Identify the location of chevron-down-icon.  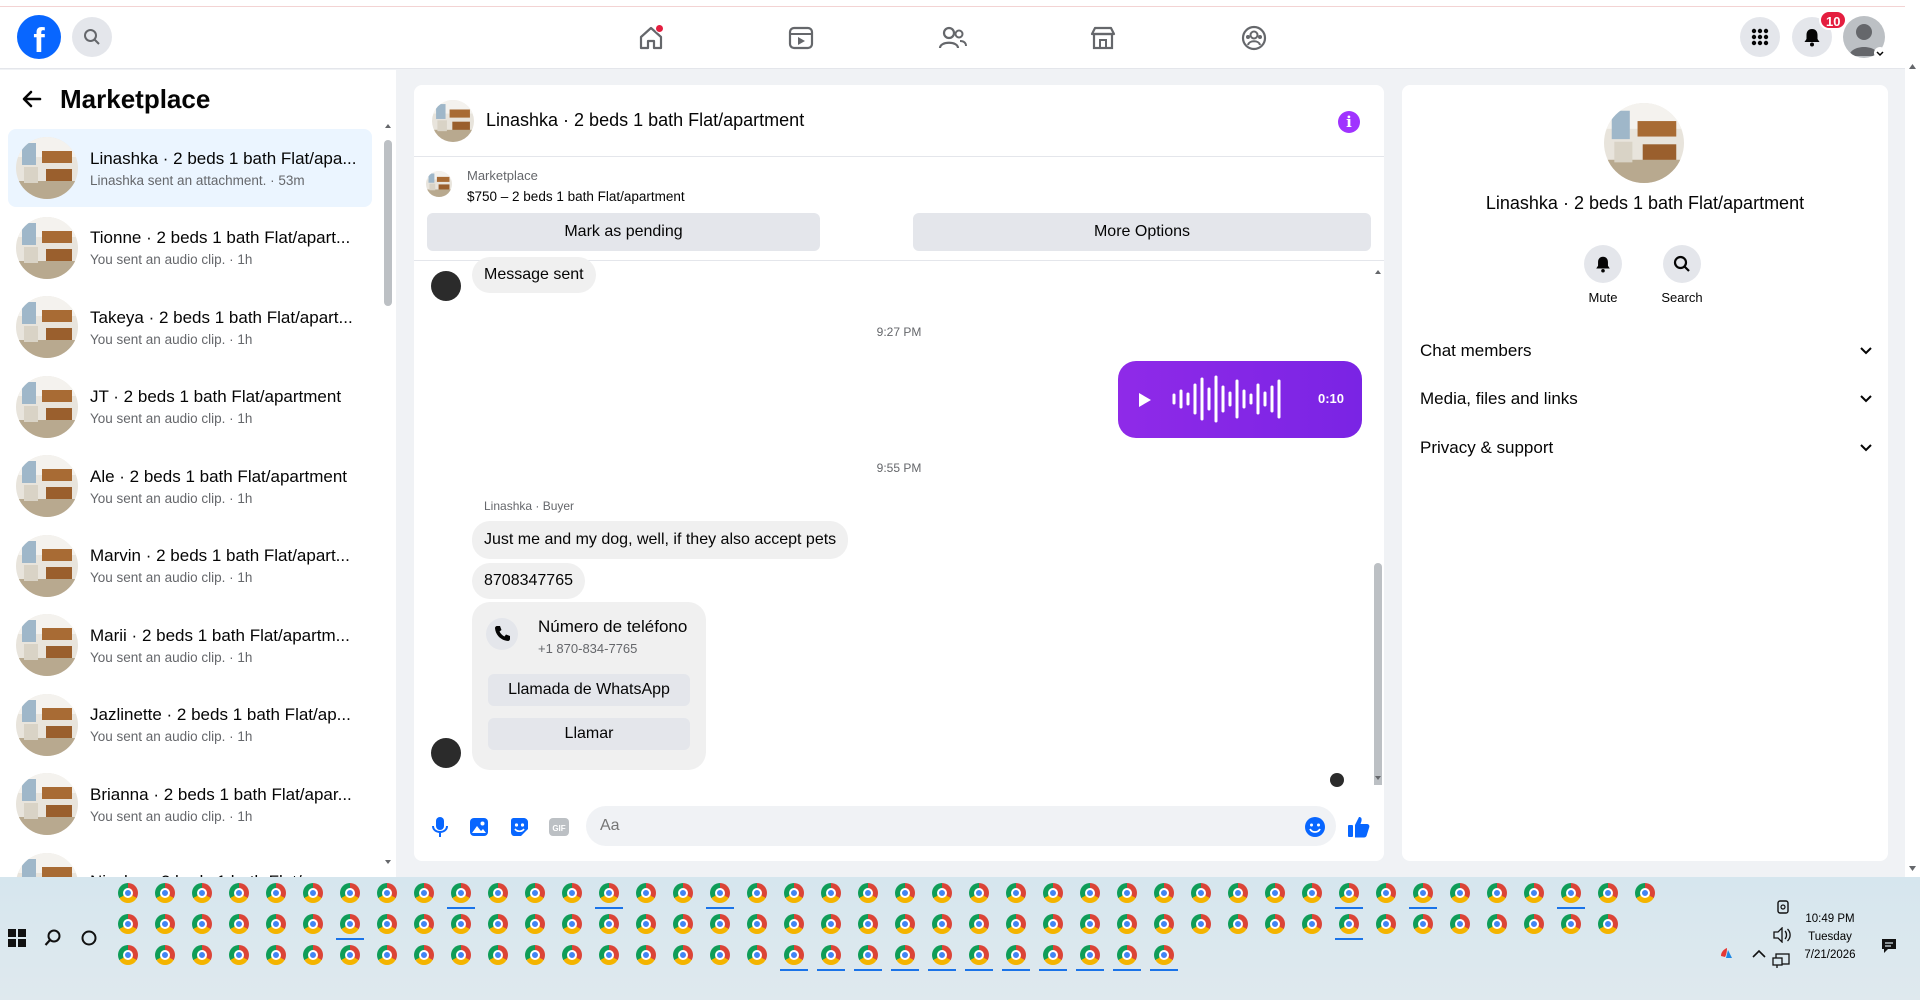
(1880, 53).